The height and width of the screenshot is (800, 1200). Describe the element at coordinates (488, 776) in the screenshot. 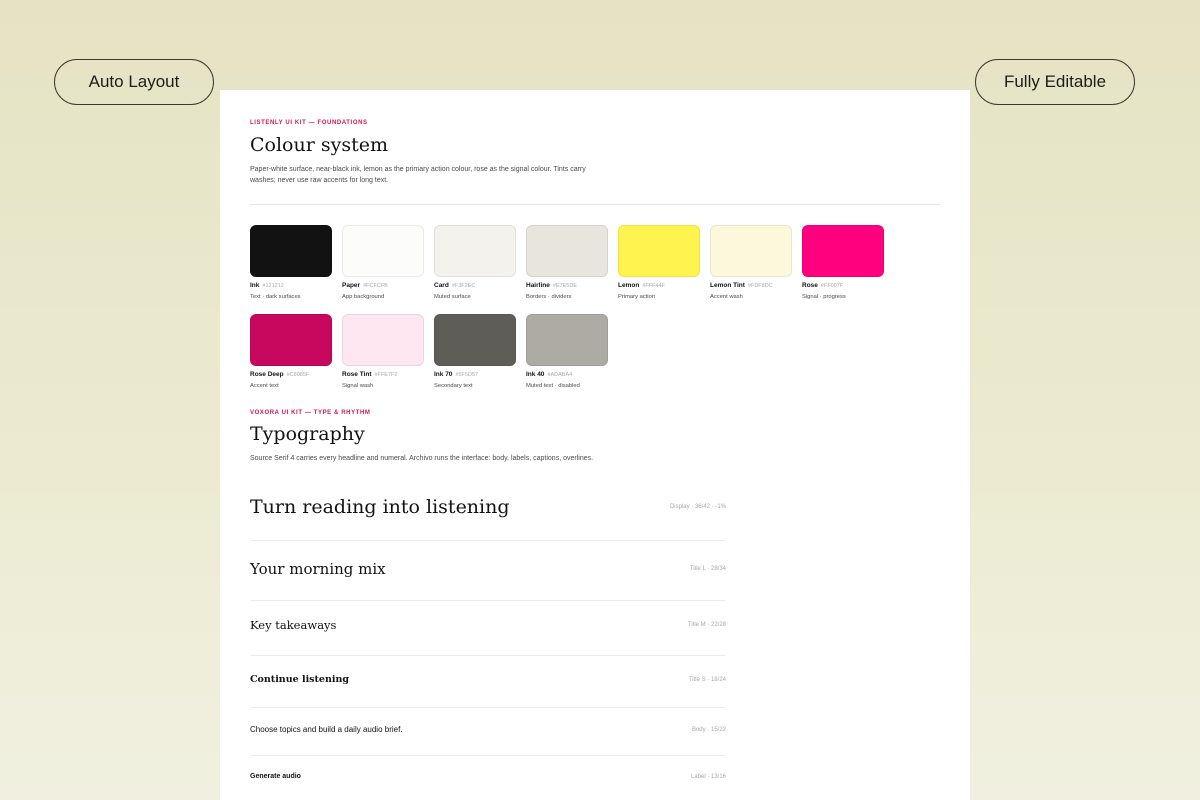

I see `type-scale-row: Generate audio Label · 13/16` at that location.